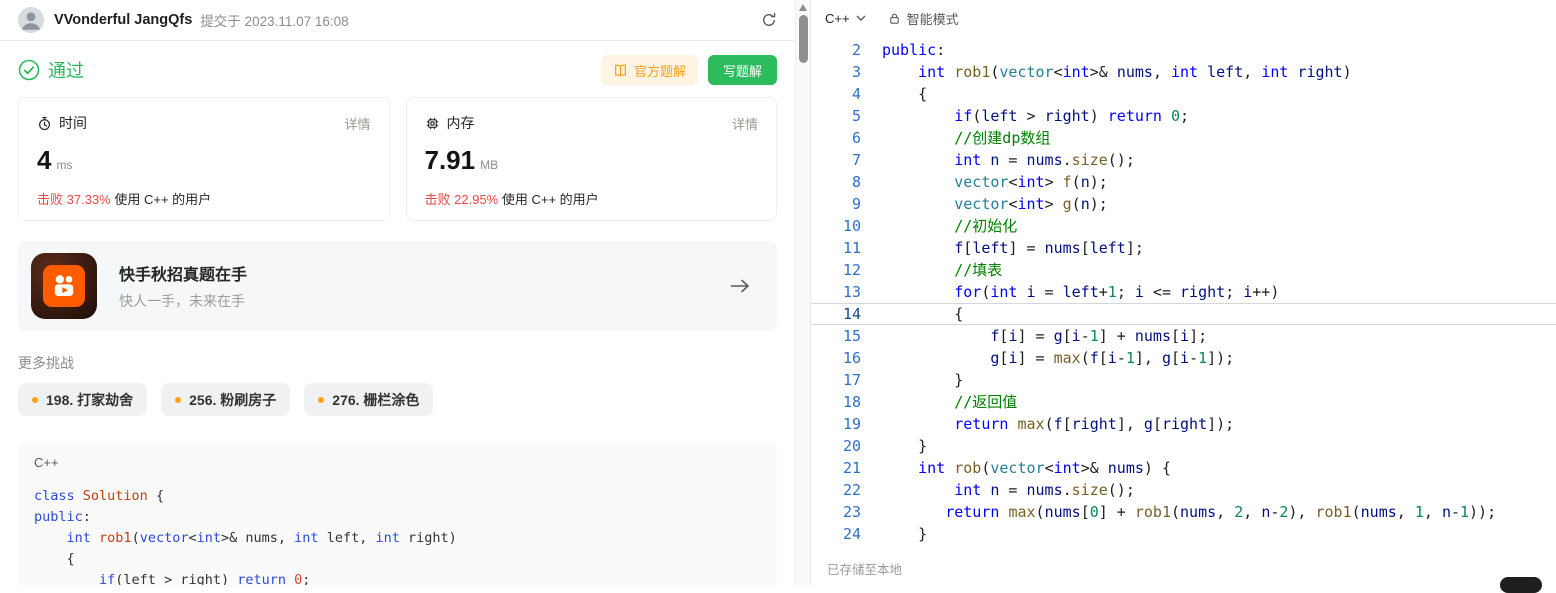  I want to click on arrow-right-icon, so click(740, 286).